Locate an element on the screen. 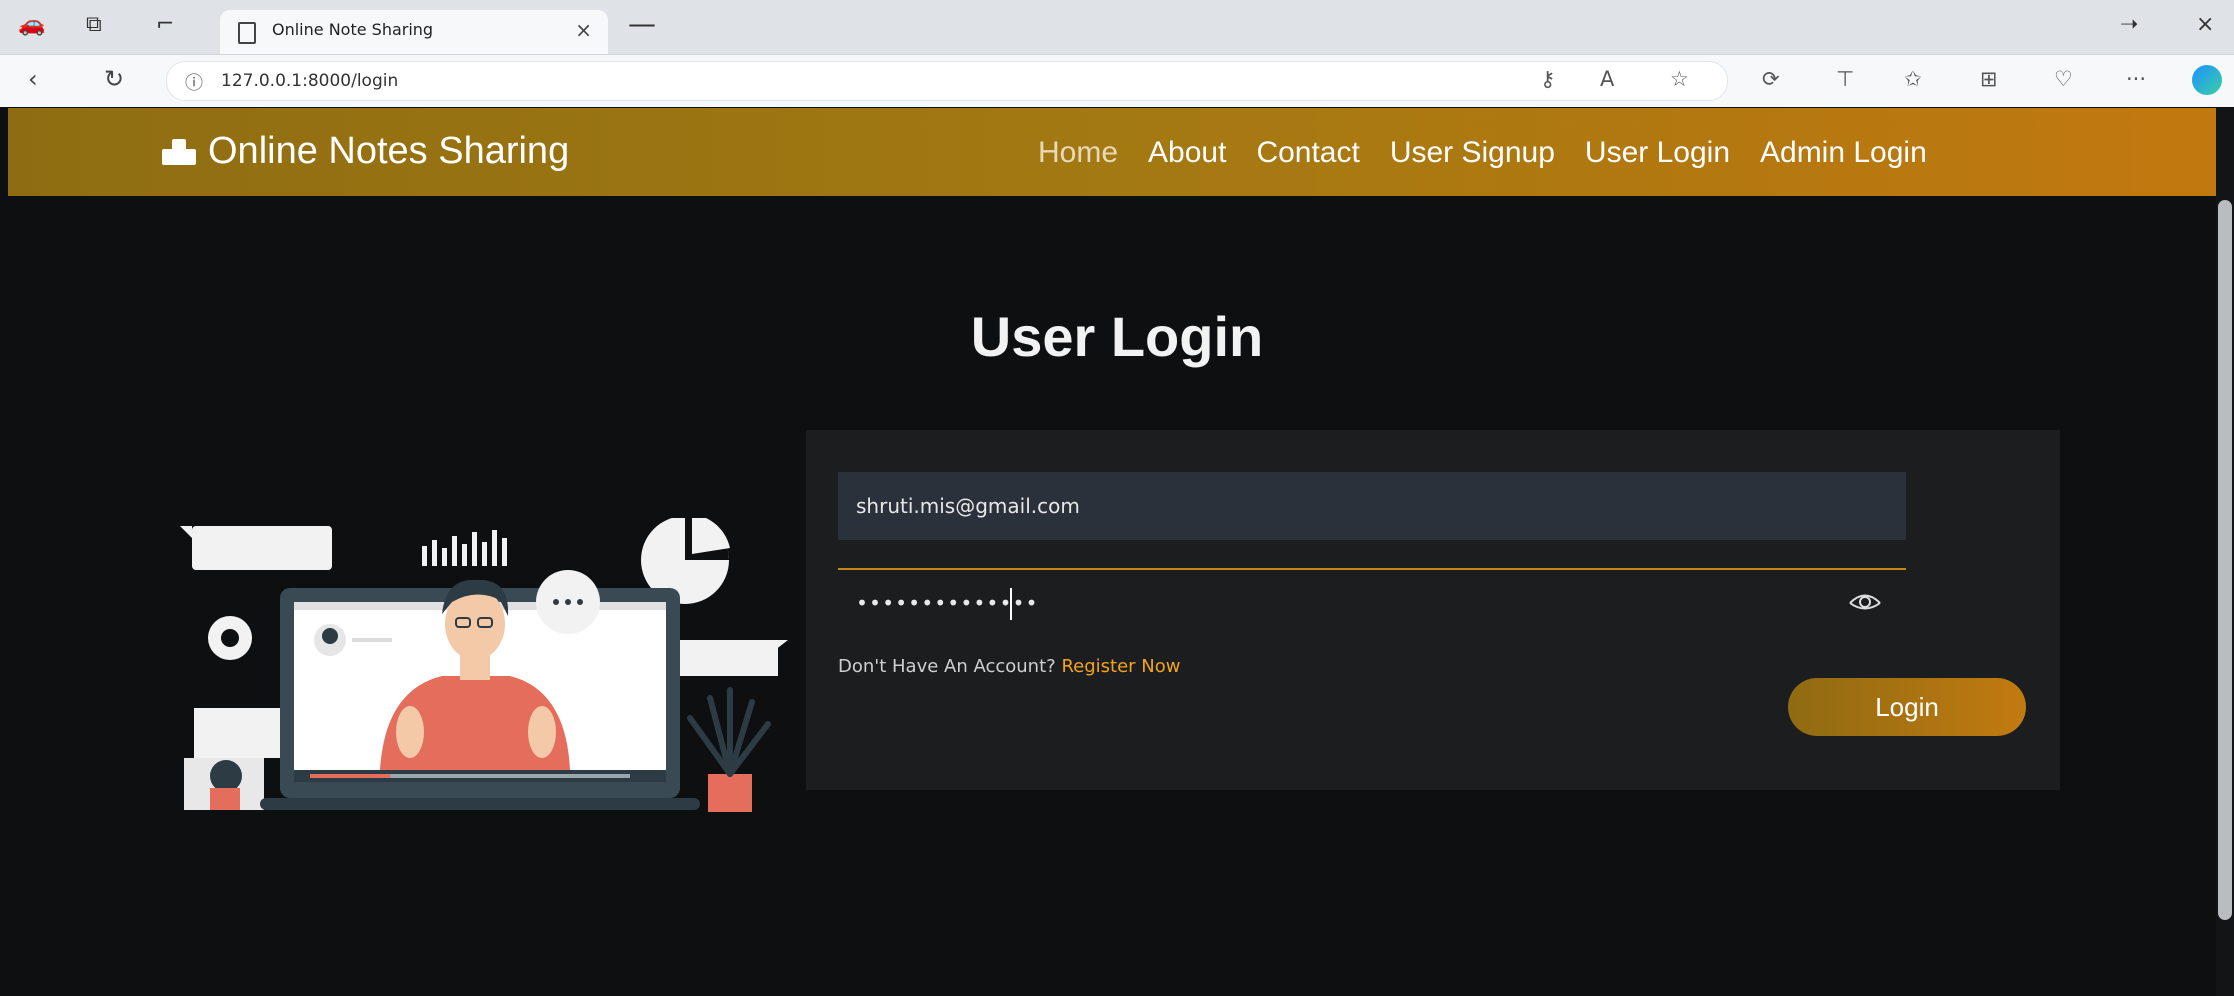  register-now-link: Register Now is located at coordinates (1120, 666).